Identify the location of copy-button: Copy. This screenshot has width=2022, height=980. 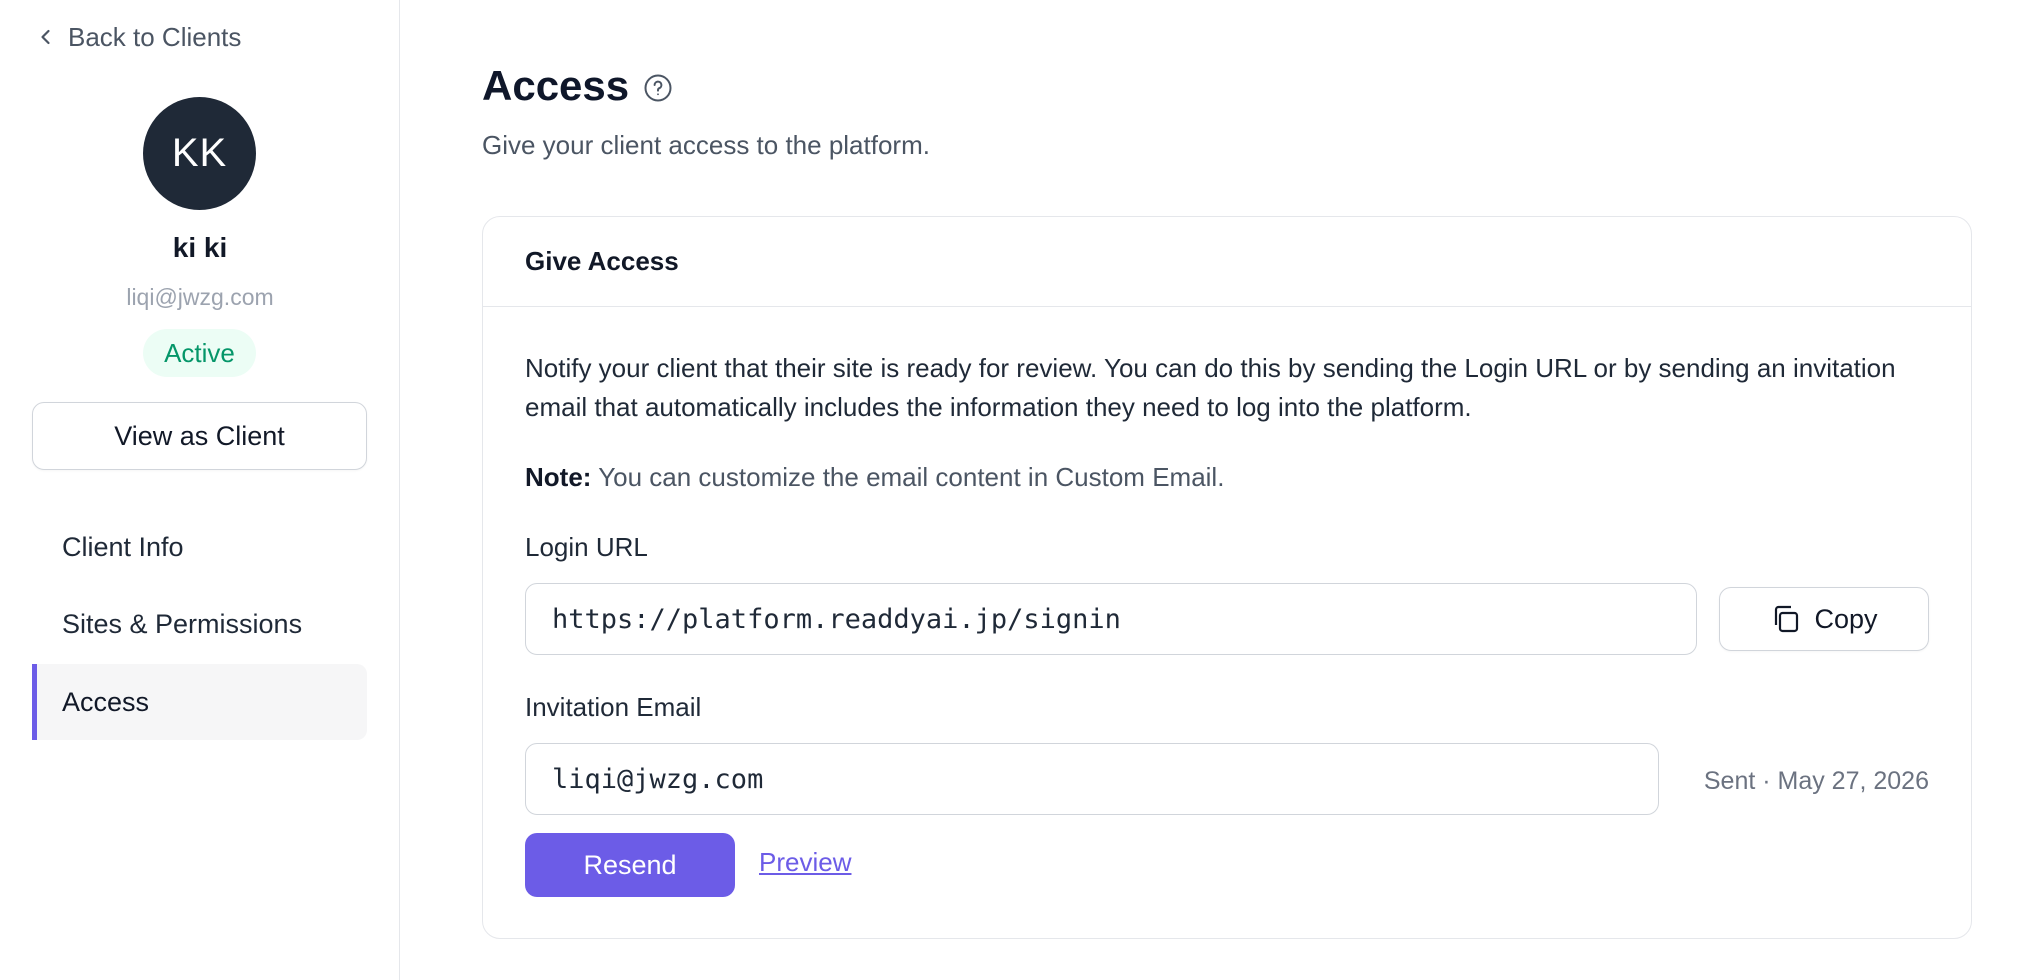
(1824, 619).